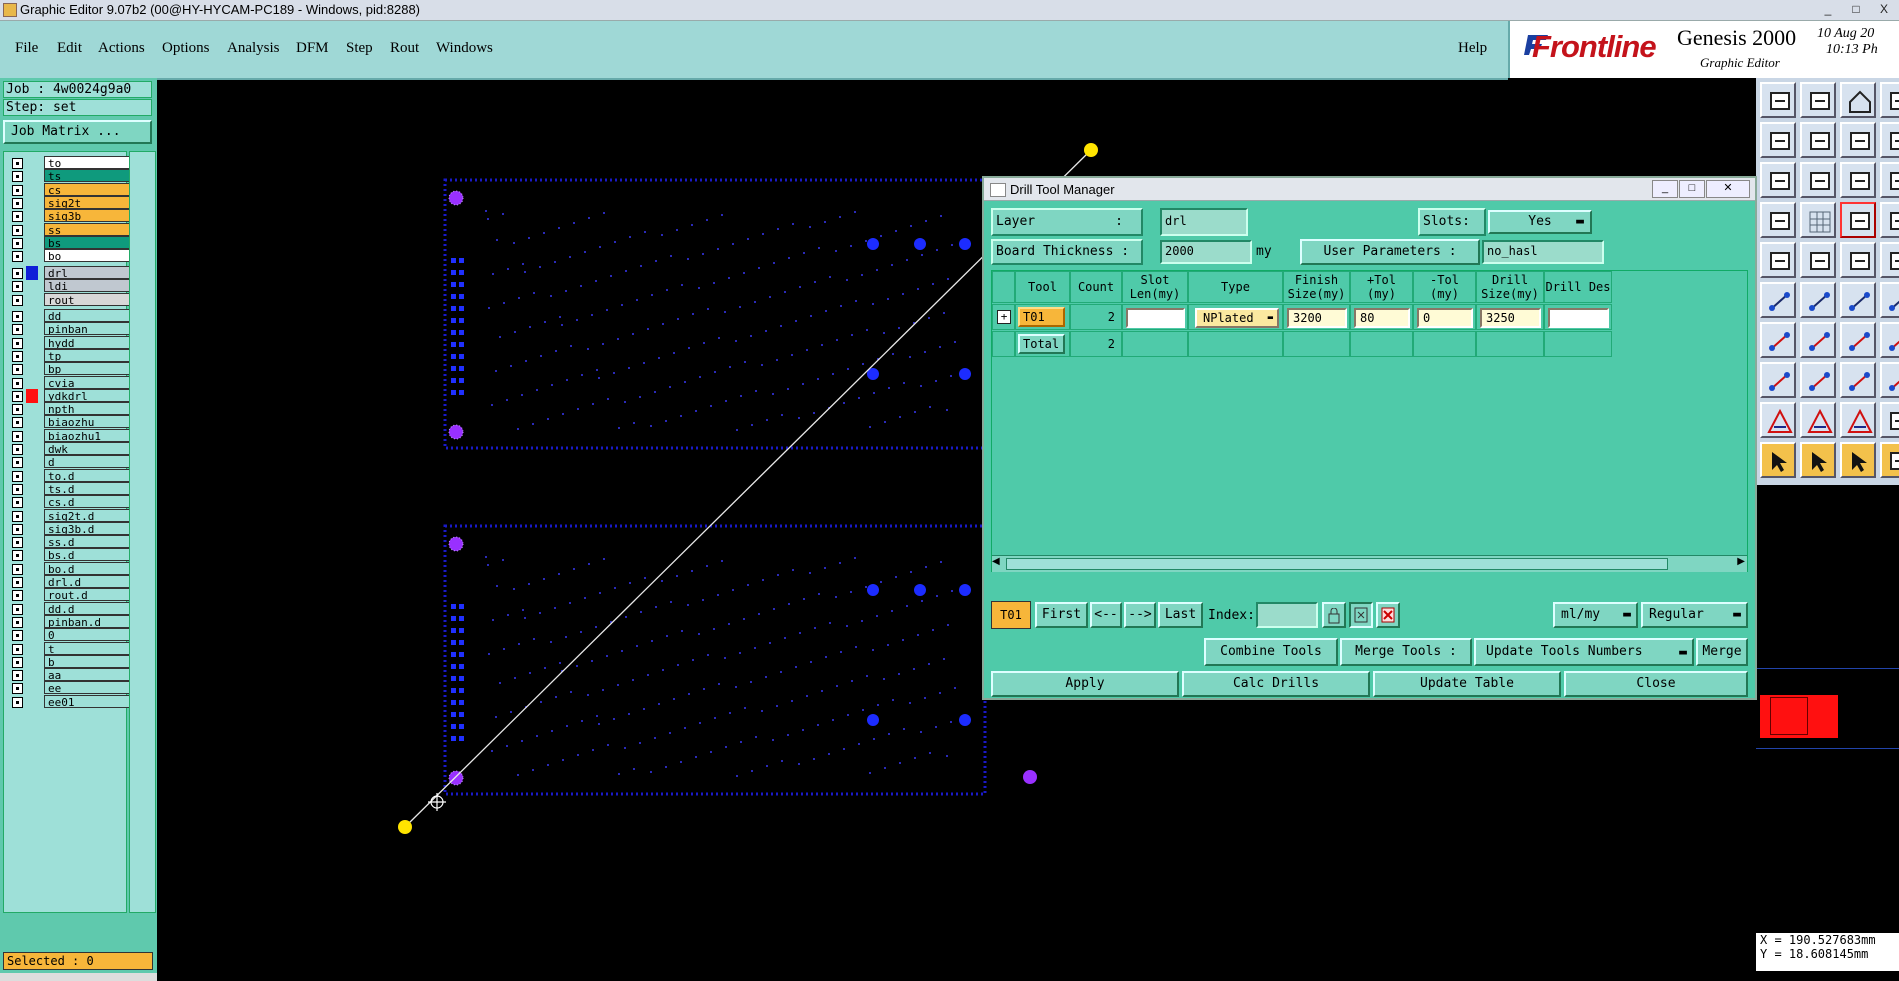 The image size is (1899, 981). What do you see at coordinates (73, 216) in the screenshot?
I see `layer-row: sig3b` at bounding box center [73, 216].